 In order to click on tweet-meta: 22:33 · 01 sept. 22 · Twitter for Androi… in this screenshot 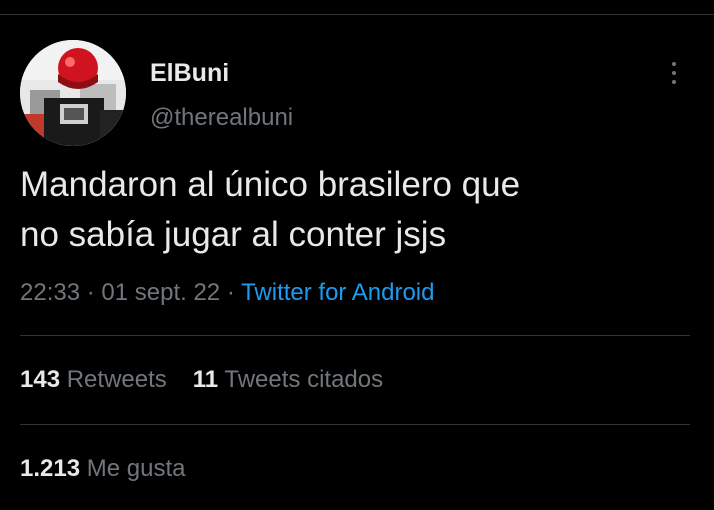, I will do `click(227, 293)`.